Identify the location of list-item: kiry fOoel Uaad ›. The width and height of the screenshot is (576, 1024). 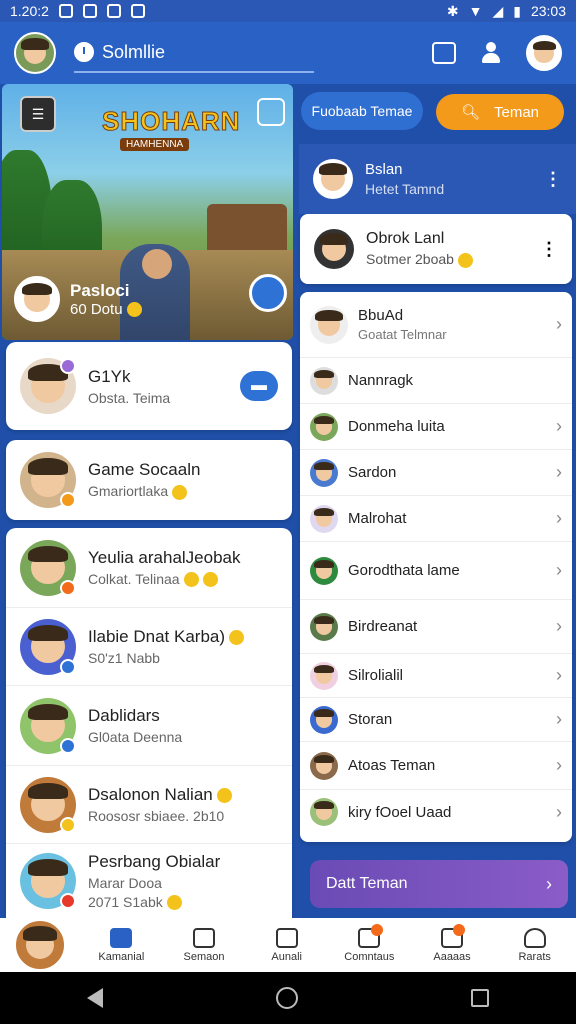
(436, 812).